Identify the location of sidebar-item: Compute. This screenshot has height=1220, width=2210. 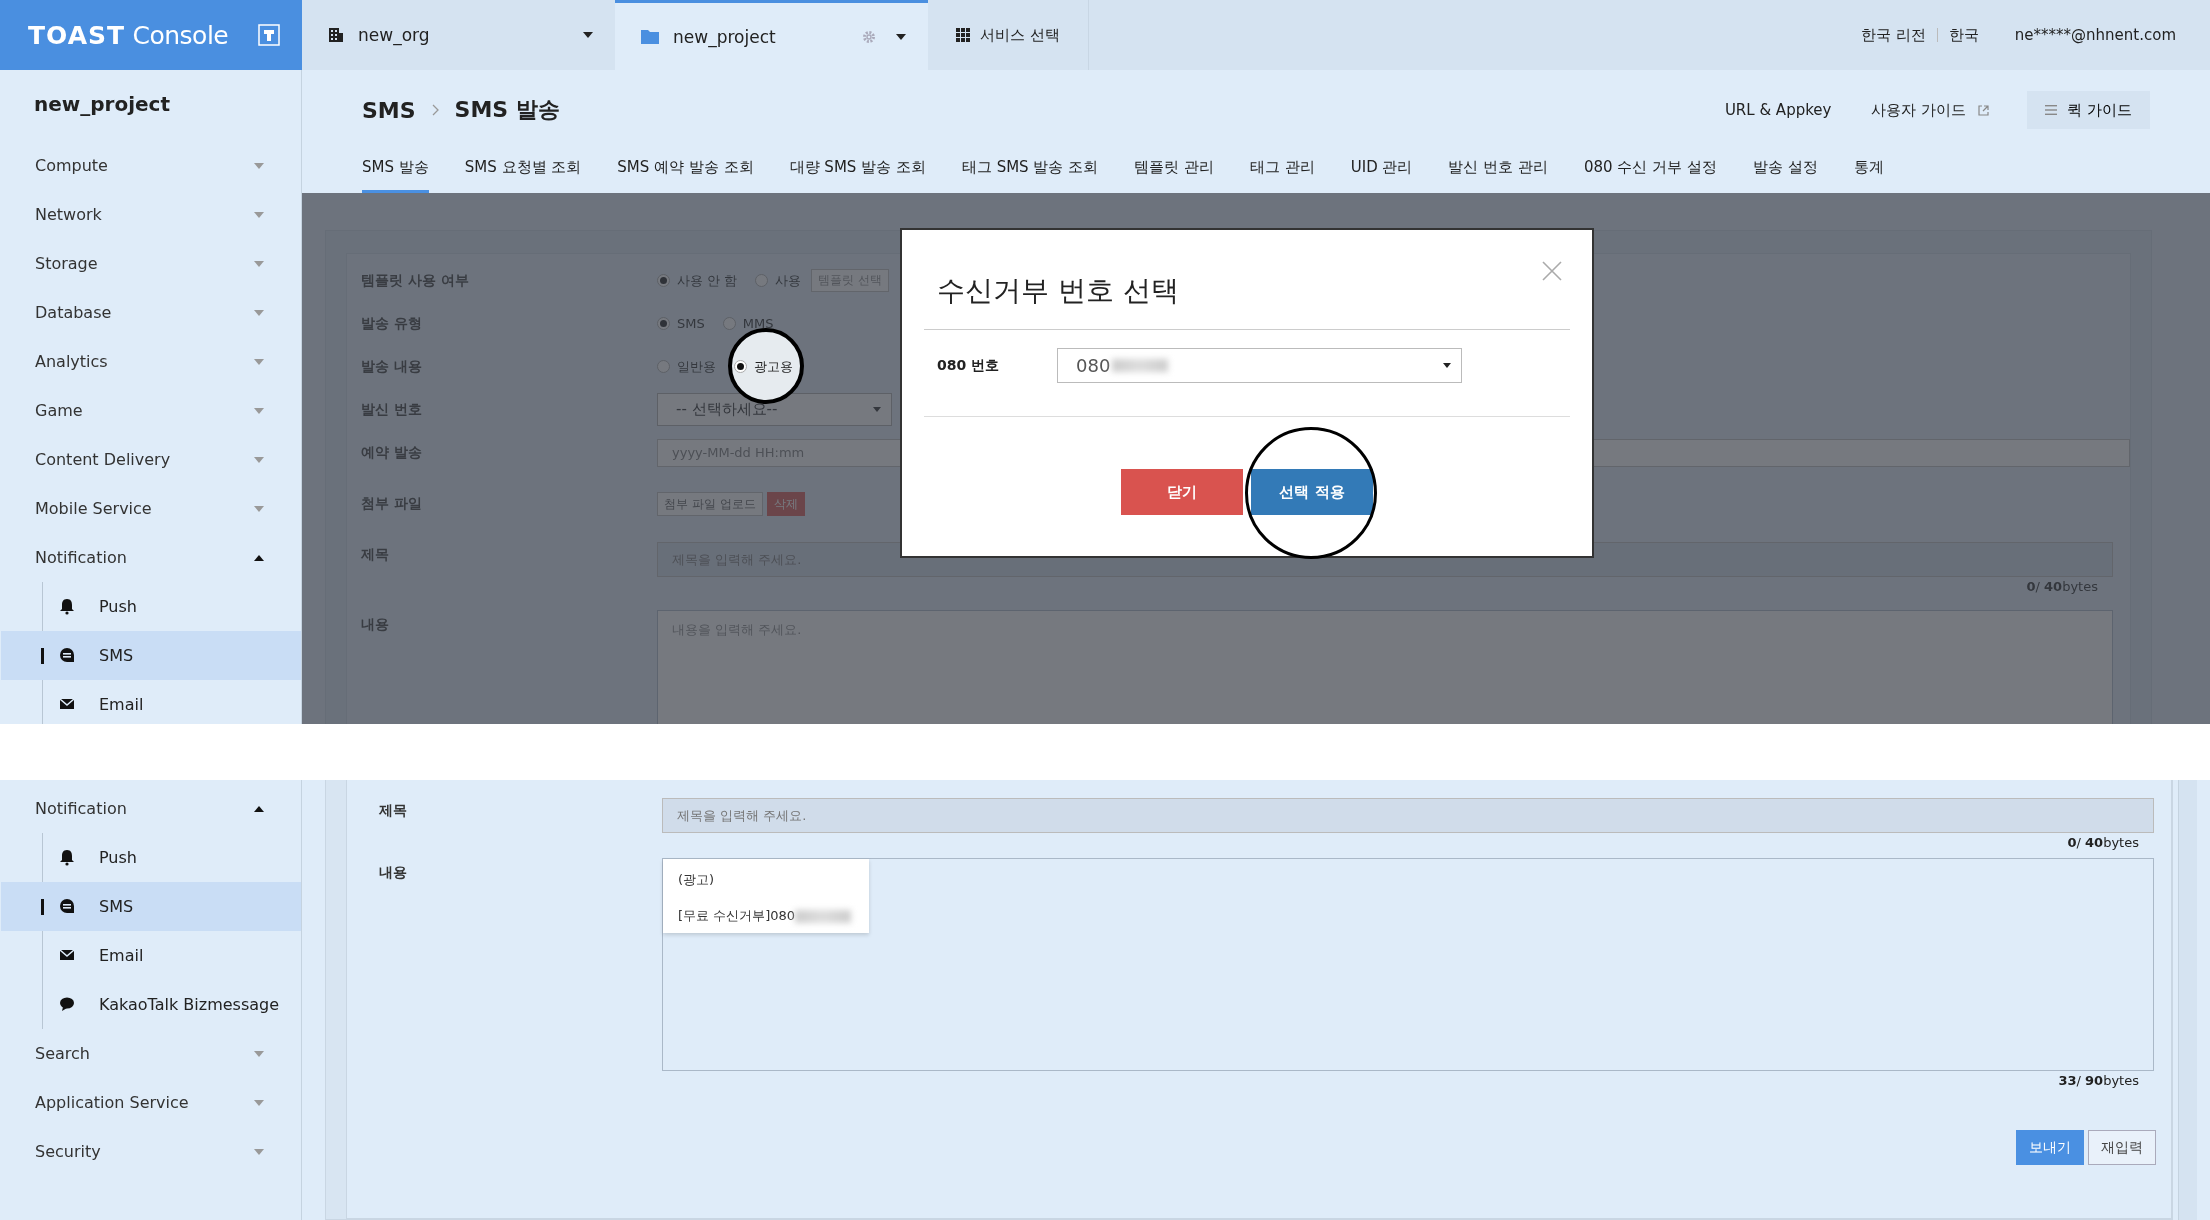
(150, 165).